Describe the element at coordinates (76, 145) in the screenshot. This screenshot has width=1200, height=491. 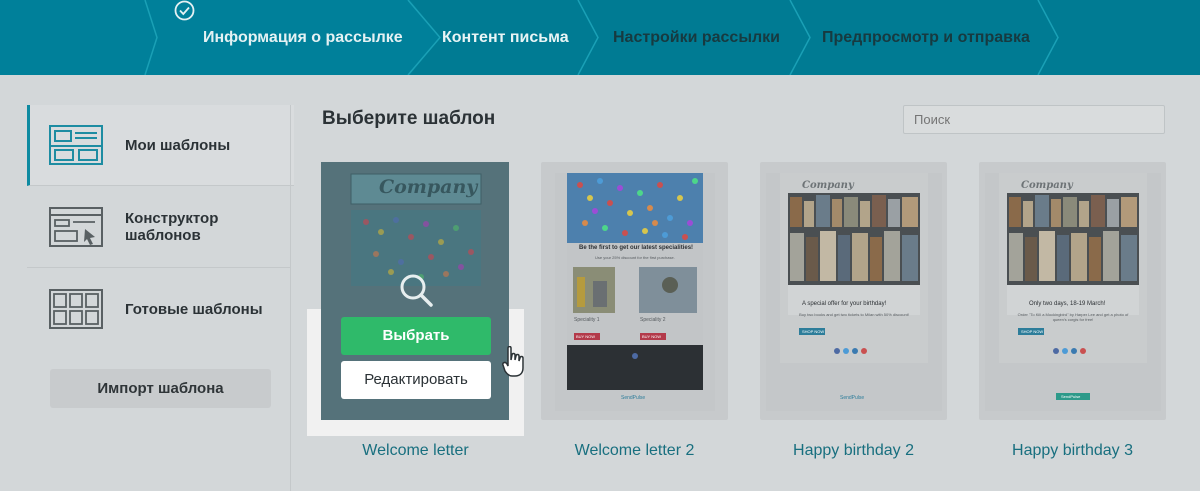
I see `layout-icon` at that location.